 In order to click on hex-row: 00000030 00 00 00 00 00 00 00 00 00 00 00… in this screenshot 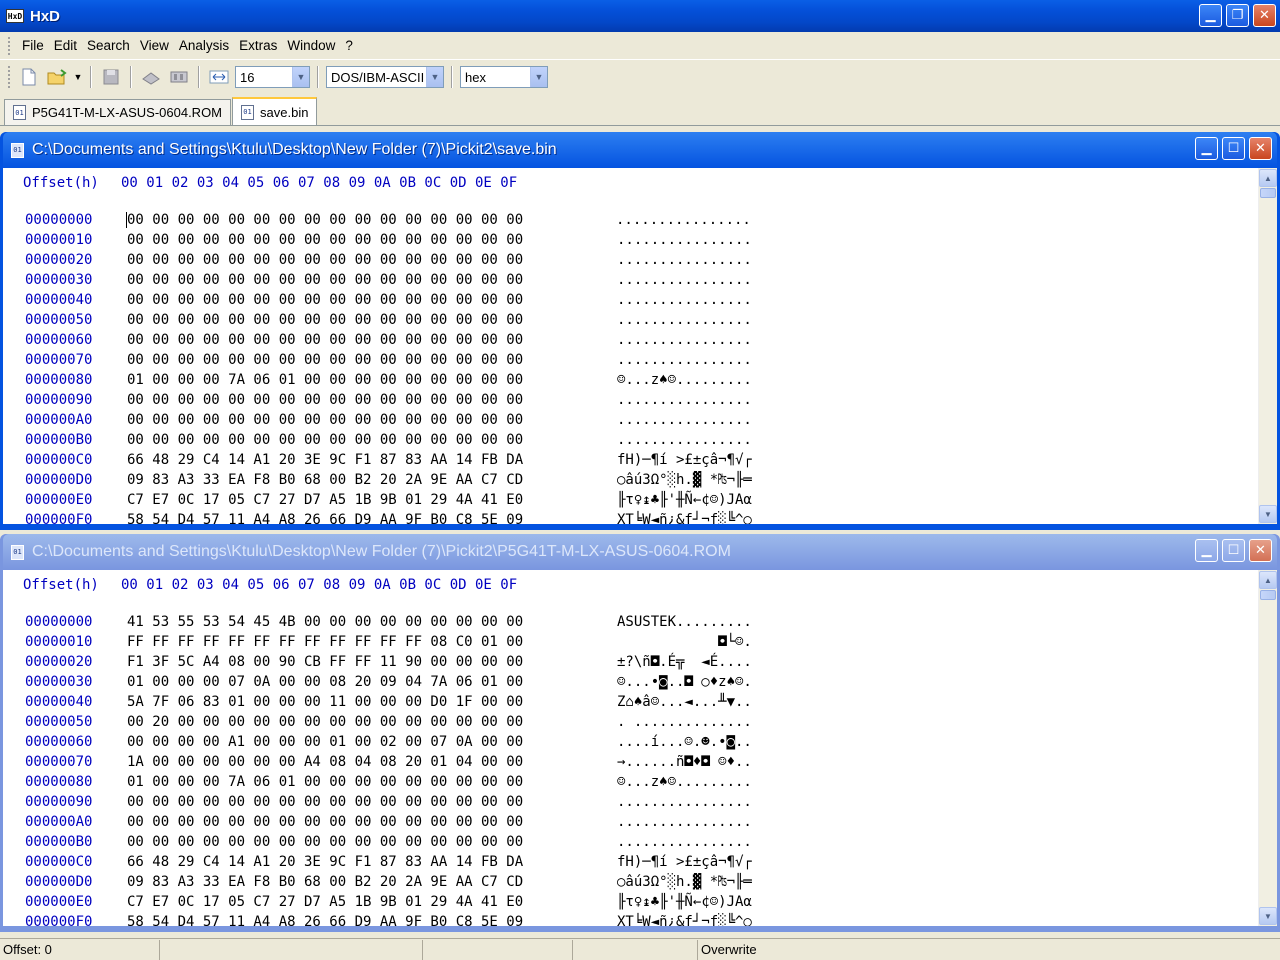, I will do `click(377, 280)`.